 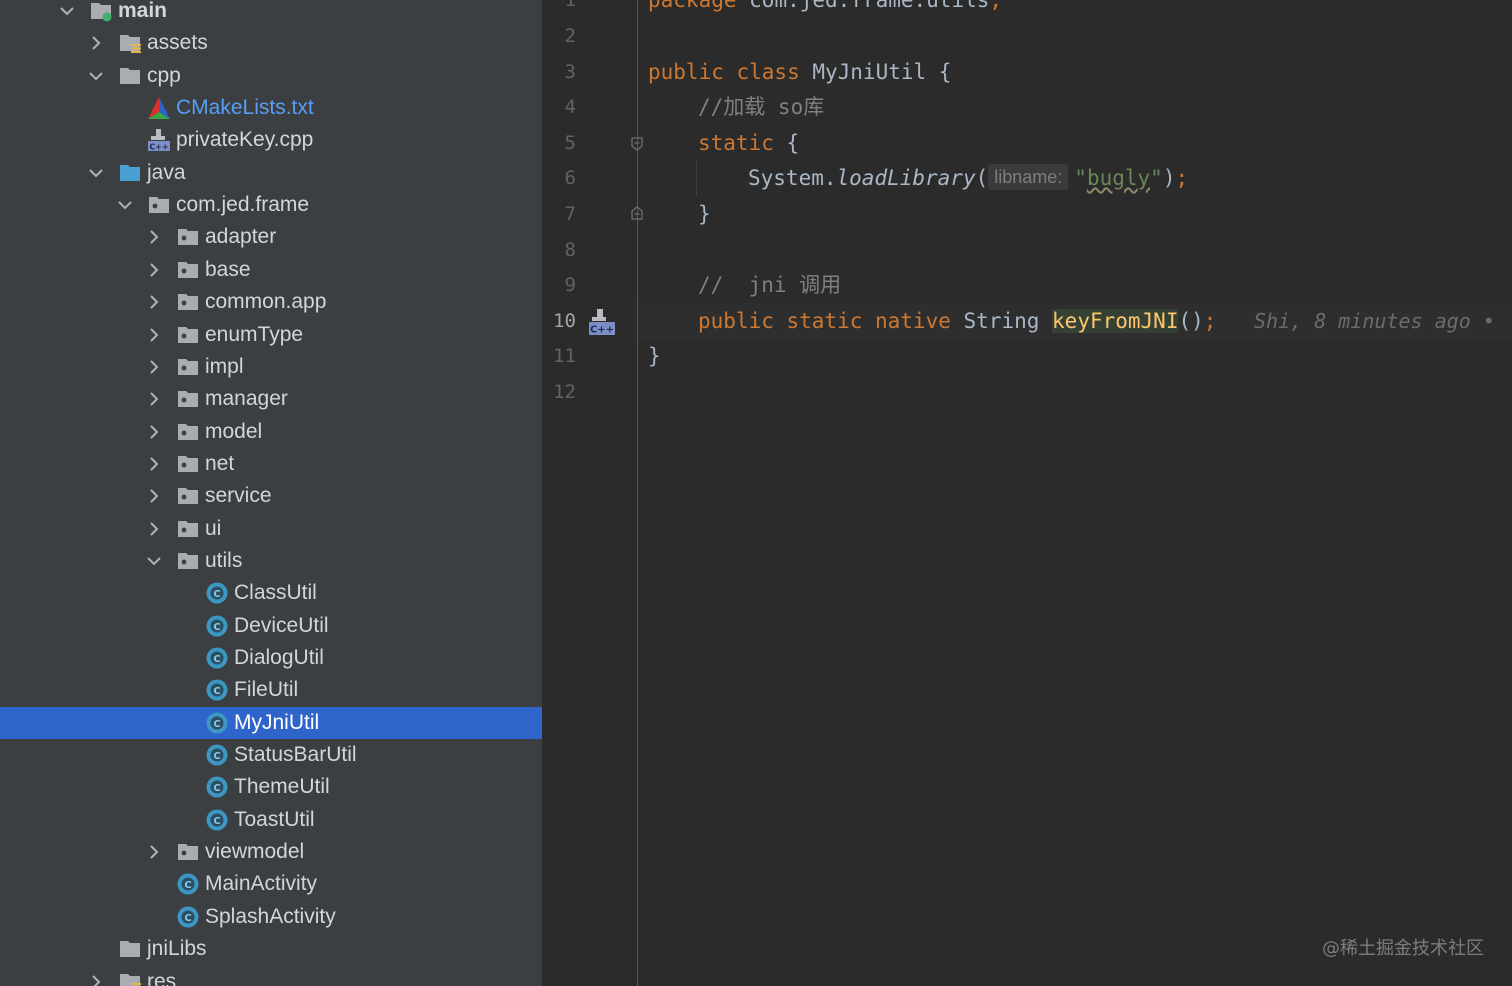 What do you see at coordinates (271, 658) in the screenshot?
I see `tree-item-dialogutil: C DialogUtil` at bounding box center [271, 658].